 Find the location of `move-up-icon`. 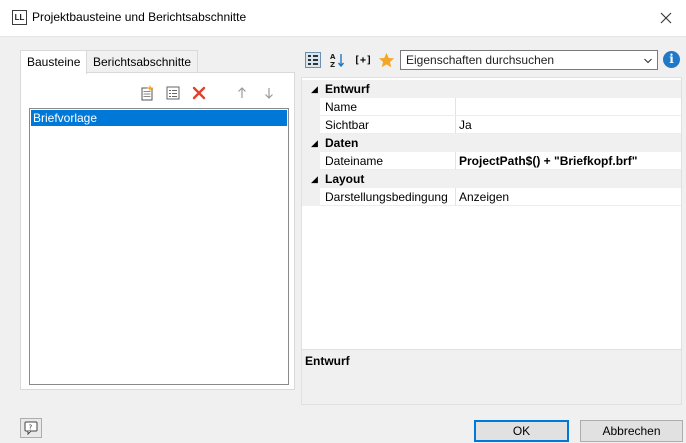

move-up-icon is located at coordinates (242, 92).